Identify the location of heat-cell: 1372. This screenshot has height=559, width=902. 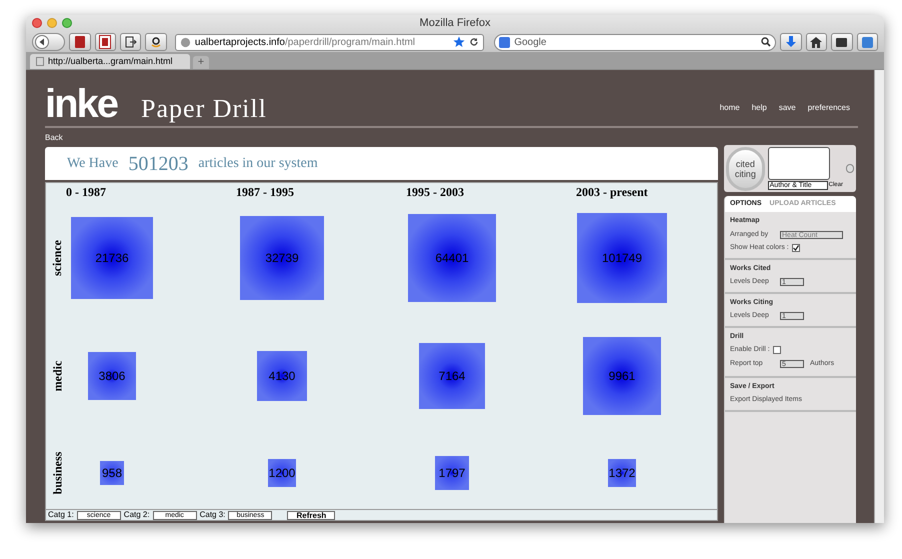
(622, 473).